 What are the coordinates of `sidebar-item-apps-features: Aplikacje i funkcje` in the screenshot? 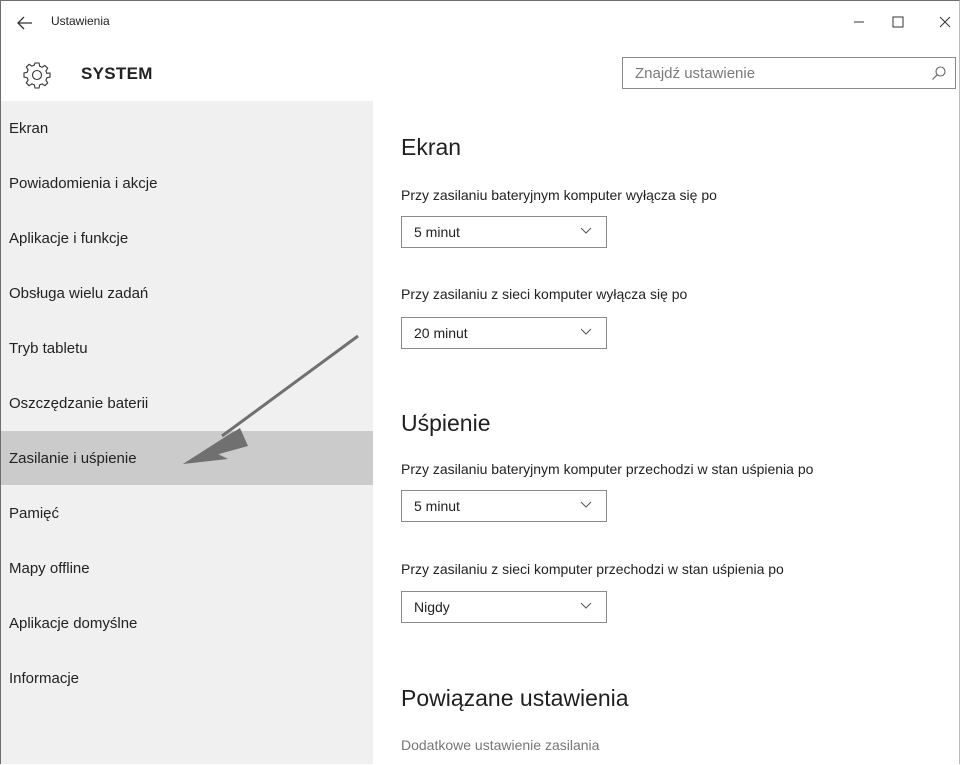 It's located at (187, 238).